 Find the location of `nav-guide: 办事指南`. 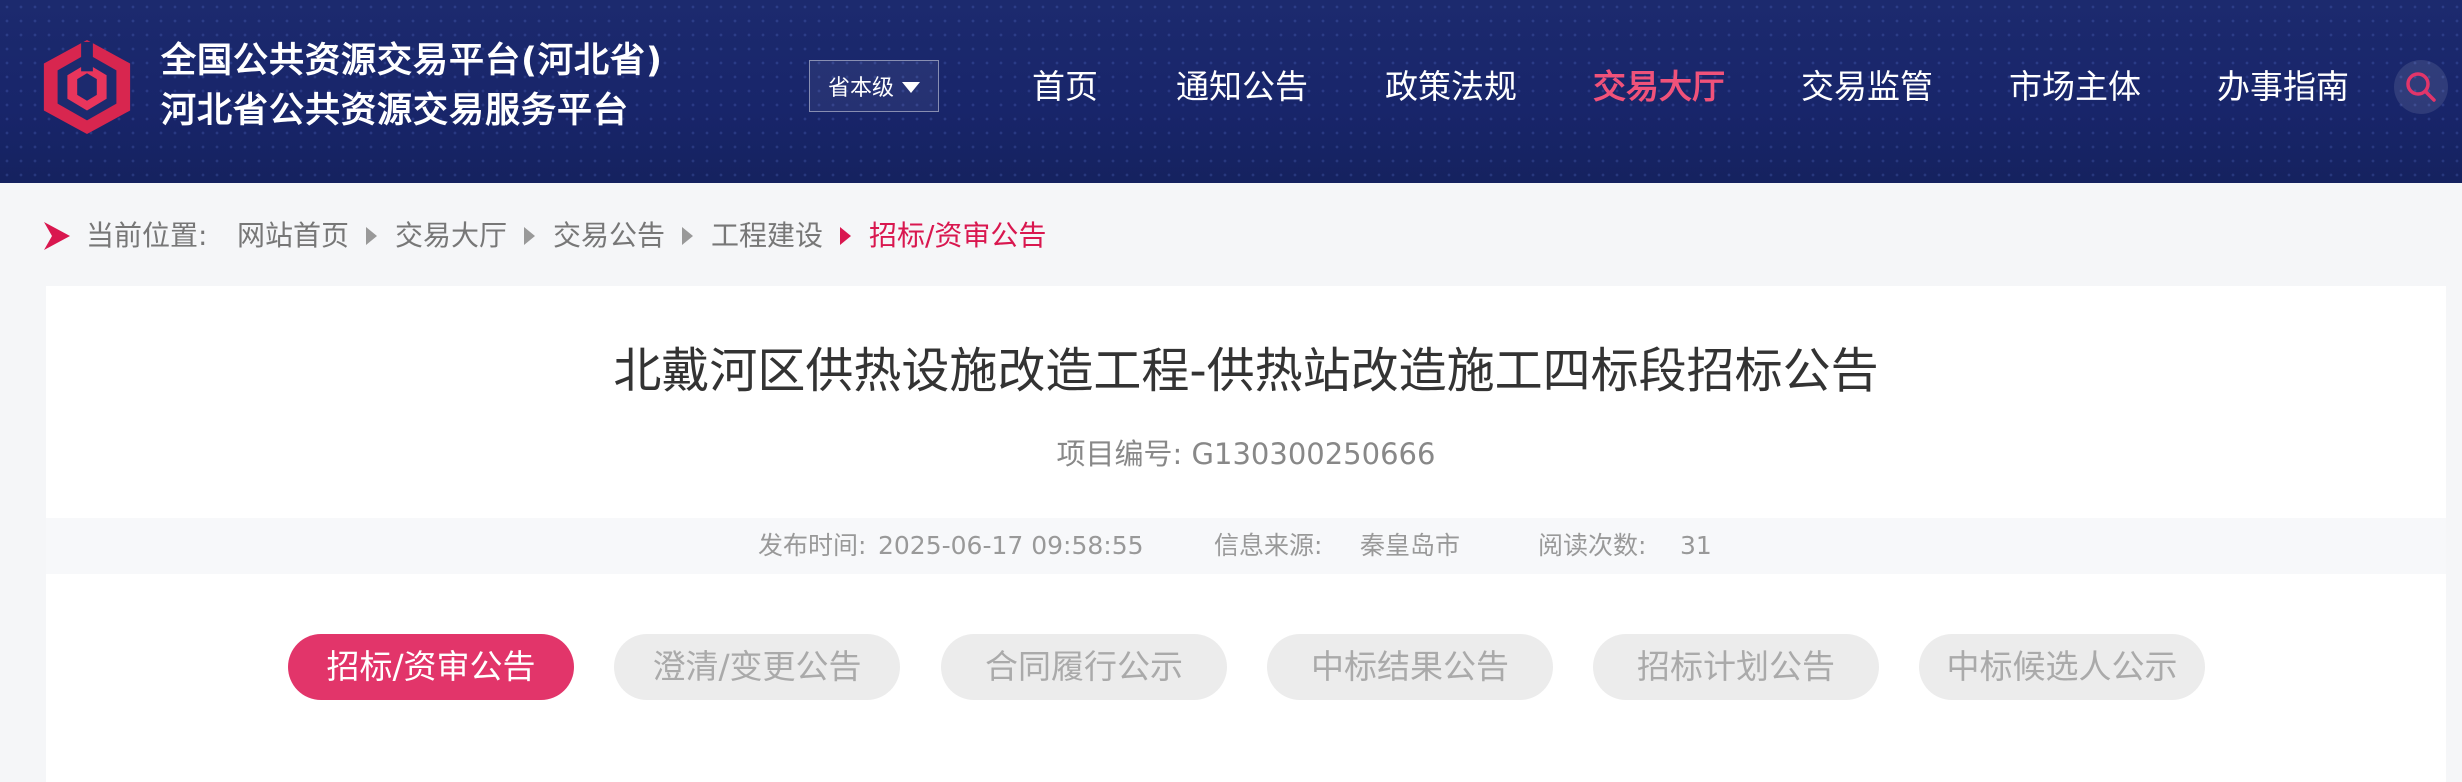

nav-guide: 办事指南 is located at coordinates (2283, 87).